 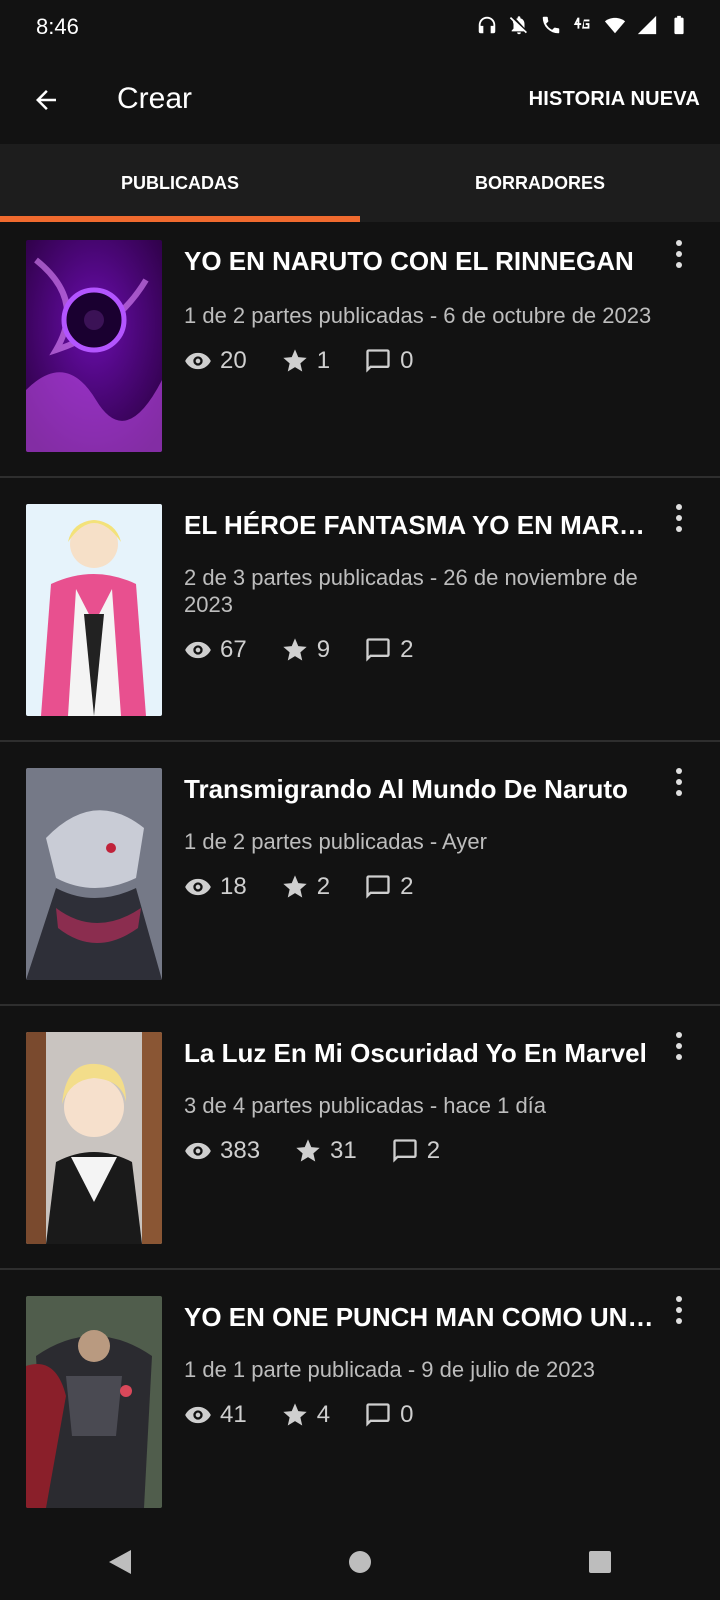 What do you see at coordinates (419, 1317) in the screenshot?
I see `story-title: YO EN ONE PUNCH MAN COMO UN HÉROE` at bounding box center [419, 1317].